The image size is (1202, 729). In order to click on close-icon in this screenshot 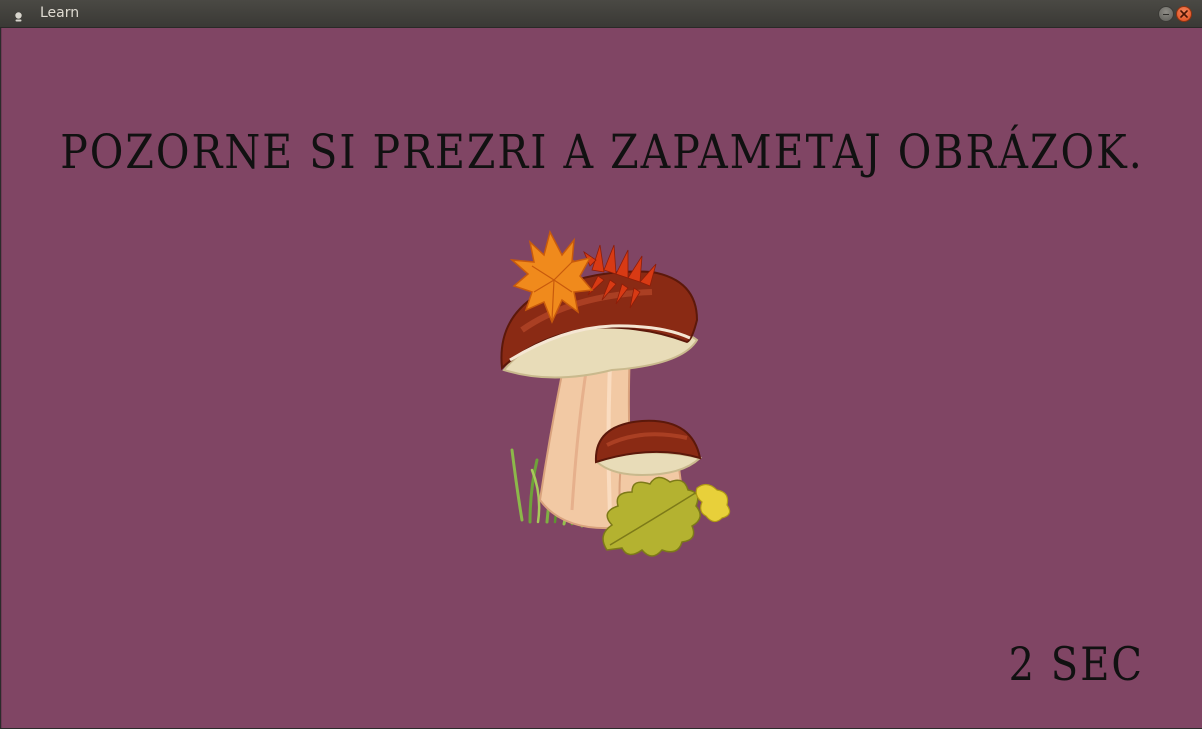, I will do `click(1184, 14)`.